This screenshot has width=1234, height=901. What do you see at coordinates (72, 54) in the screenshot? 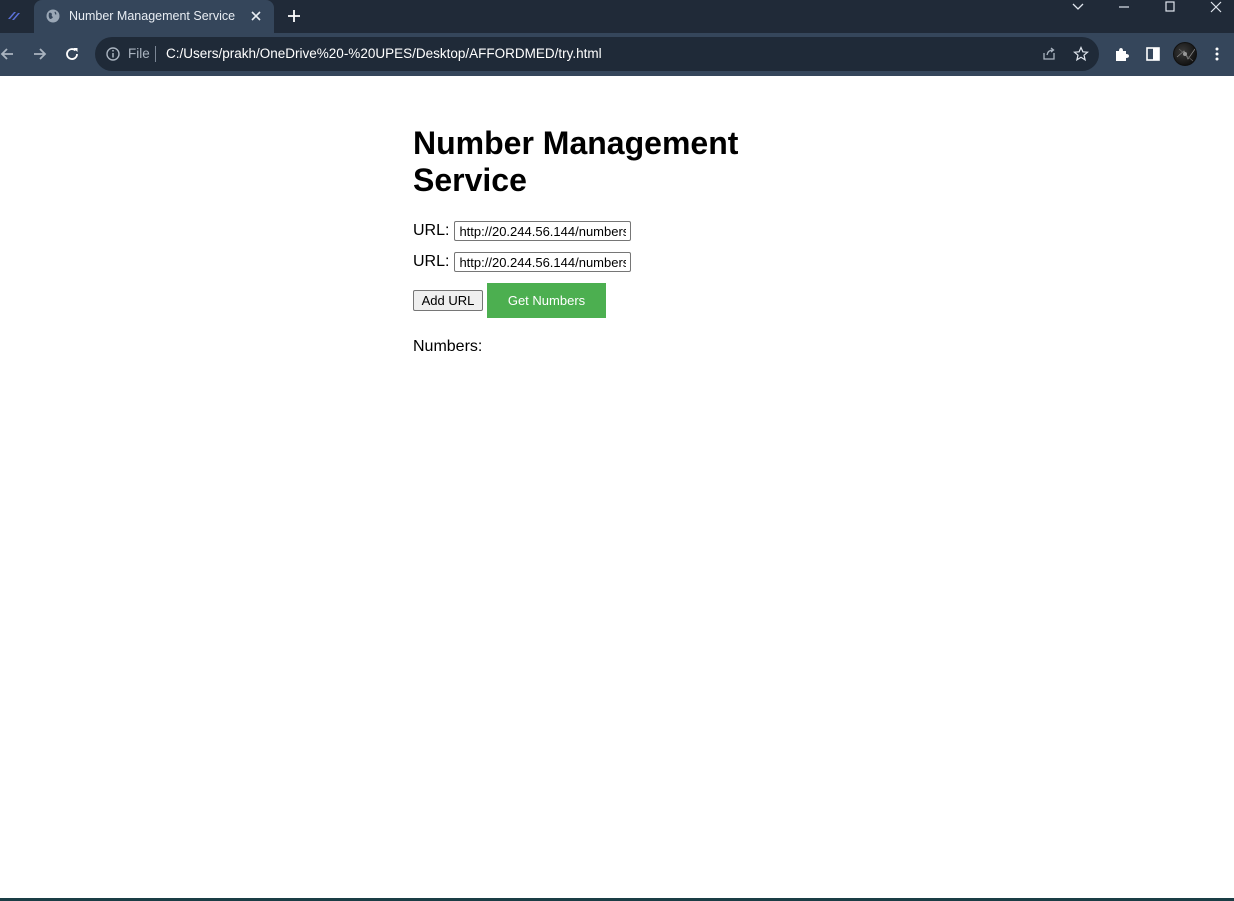
I see `reload-icon` at bounding box center [72, 54].